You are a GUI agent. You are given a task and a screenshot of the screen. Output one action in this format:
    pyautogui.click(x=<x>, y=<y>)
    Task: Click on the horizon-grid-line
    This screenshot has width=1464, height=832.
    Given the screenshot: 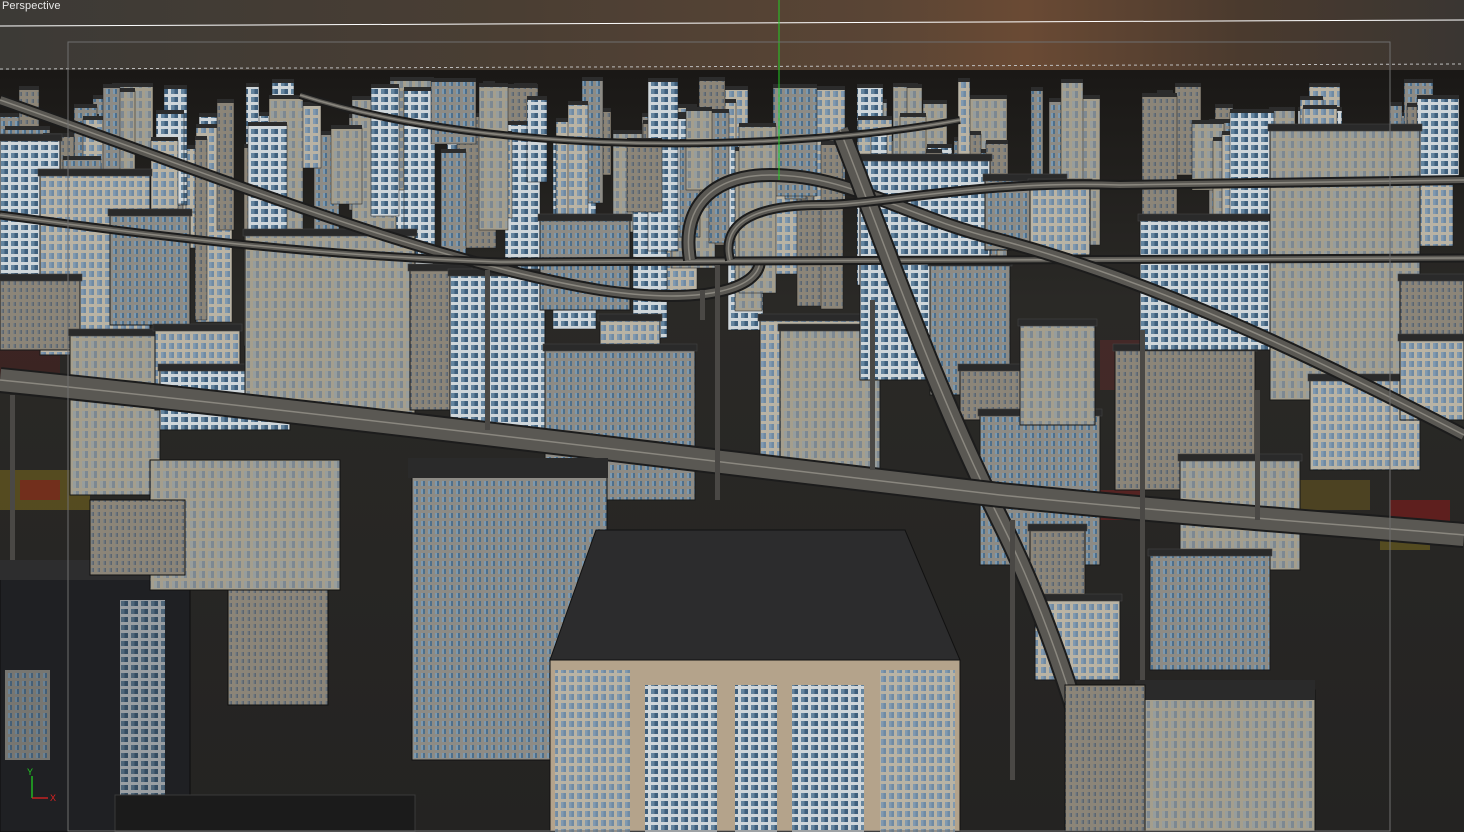 What is the action you would take?
    pyautogui.click(x=732, y=23)
    